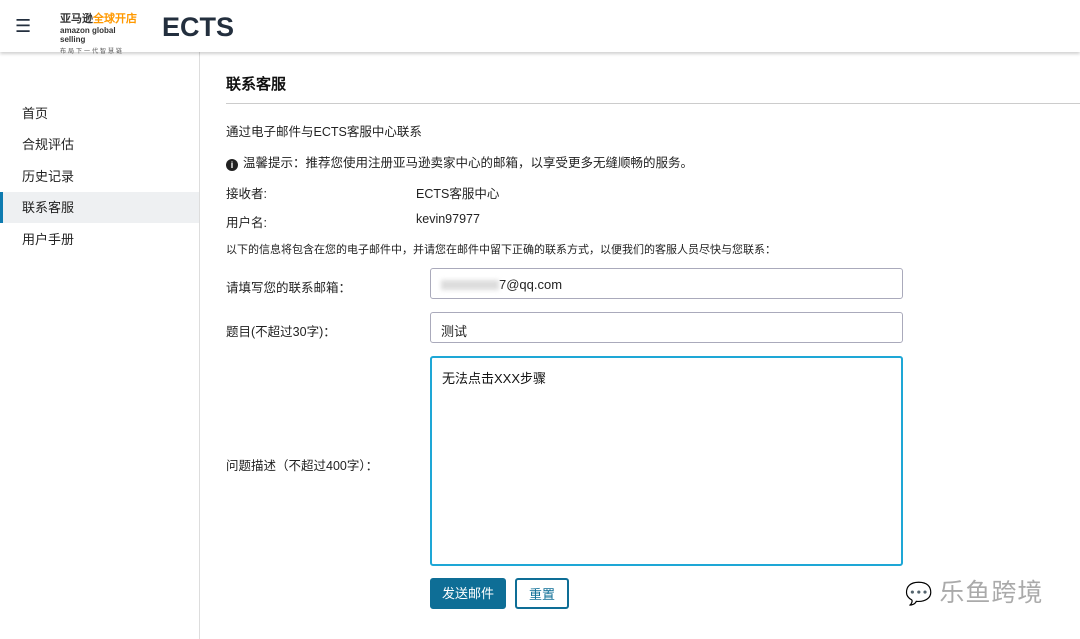 This screenshot has width=1080, height=639. I want to click on receiver-label: 接收者:, so click(246, 194).